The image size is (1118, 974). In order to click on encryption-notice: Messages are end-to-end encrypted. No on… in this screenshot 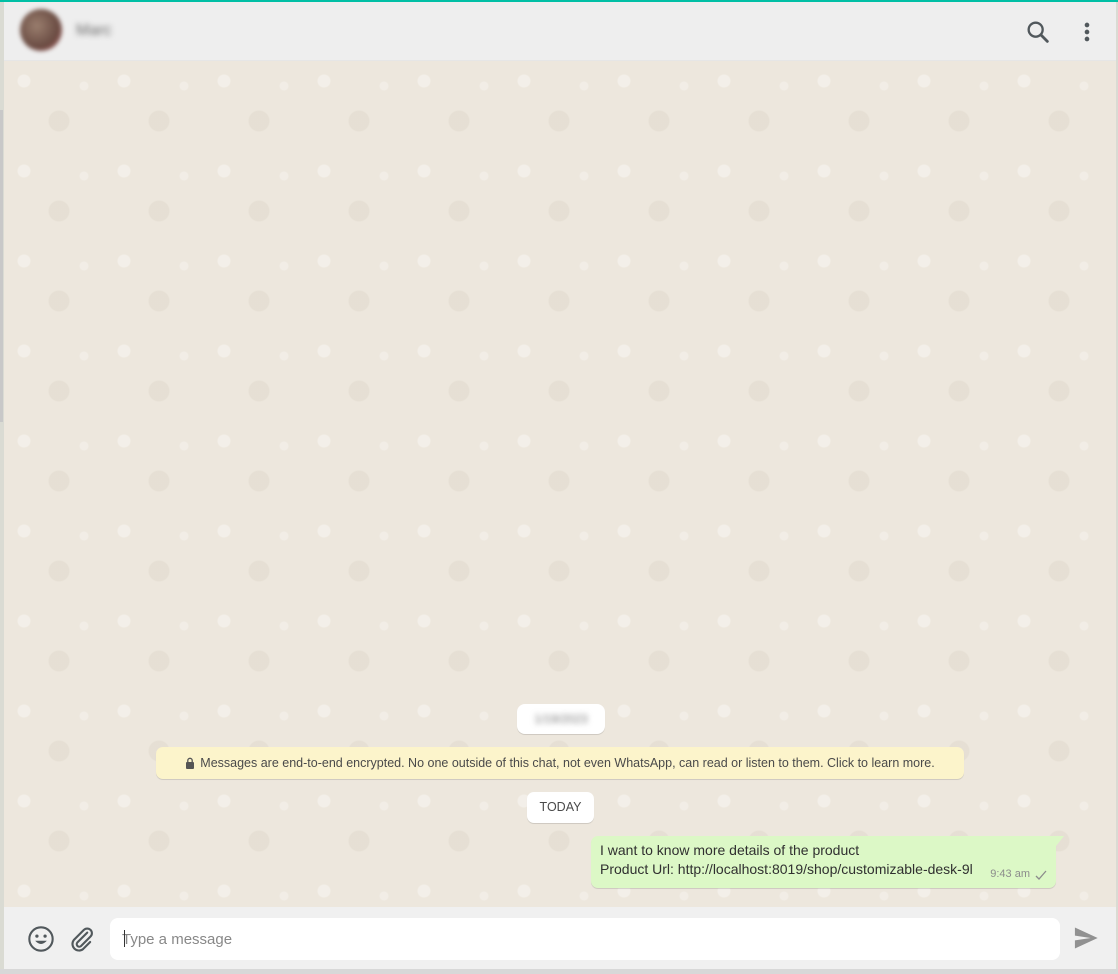, I will do `click(560, 763)`.